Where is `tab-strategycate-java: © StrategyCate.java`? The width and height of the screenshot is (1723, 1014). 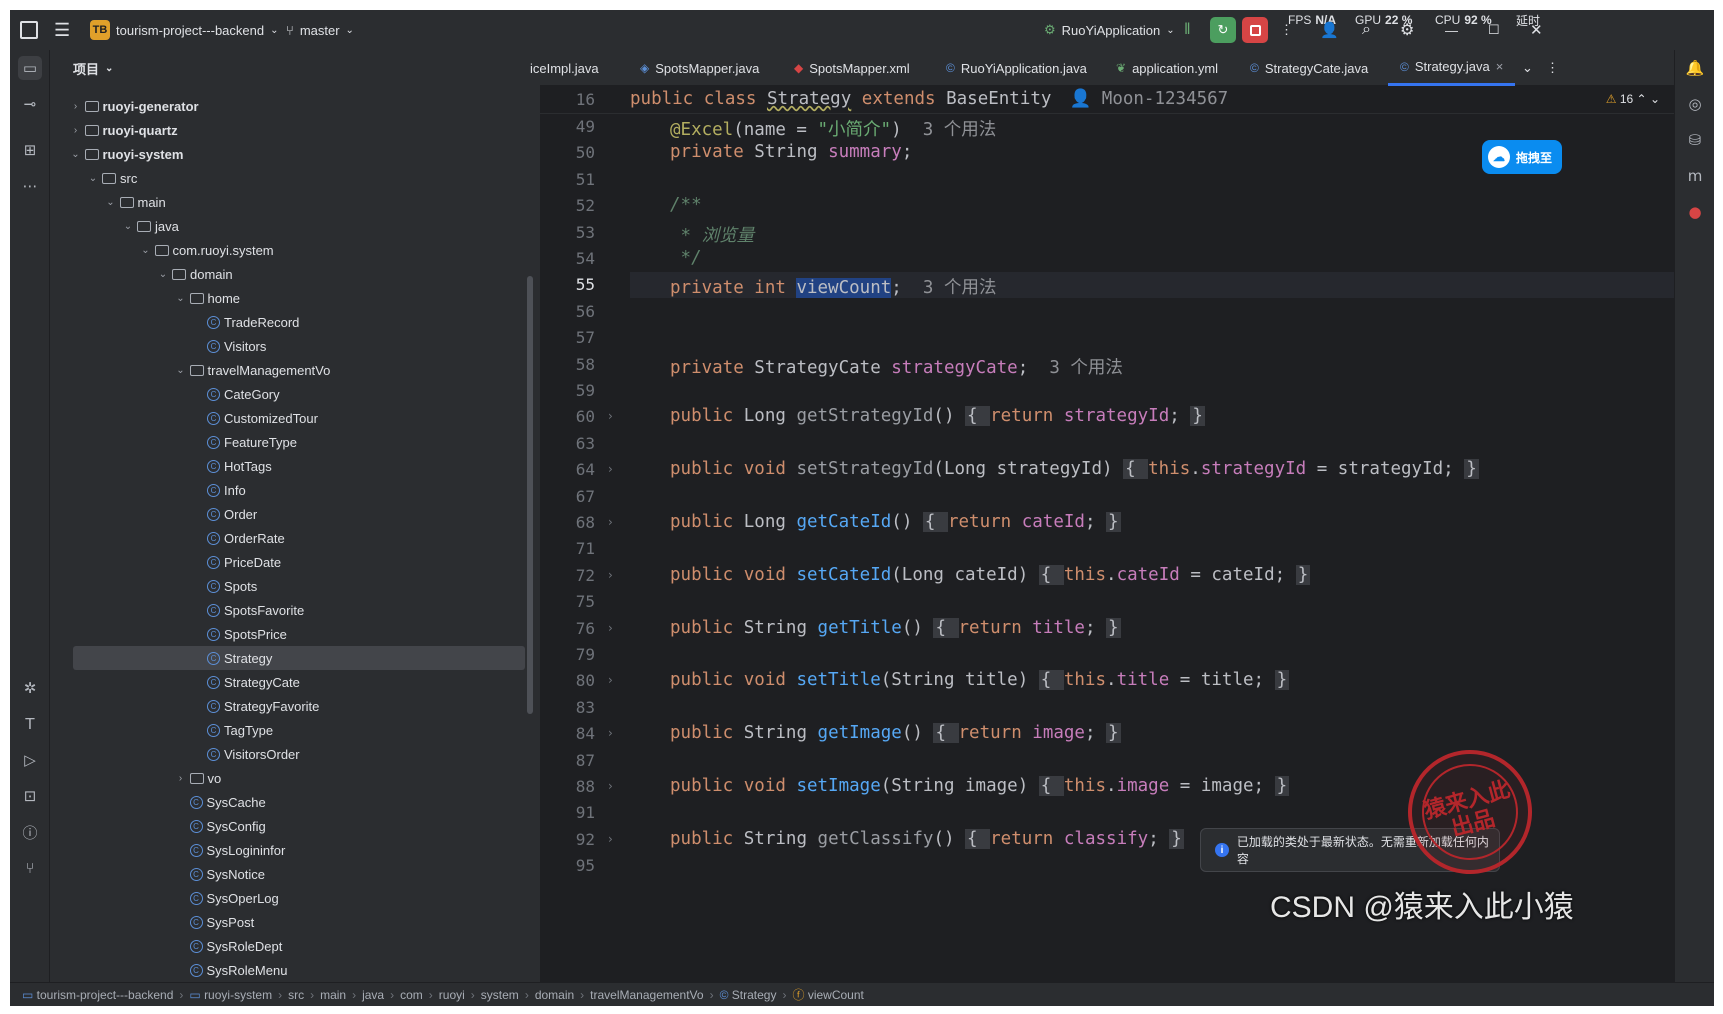
tab-strategycate-java: © StrategyCate.java is located at coordinates (1309, 68).